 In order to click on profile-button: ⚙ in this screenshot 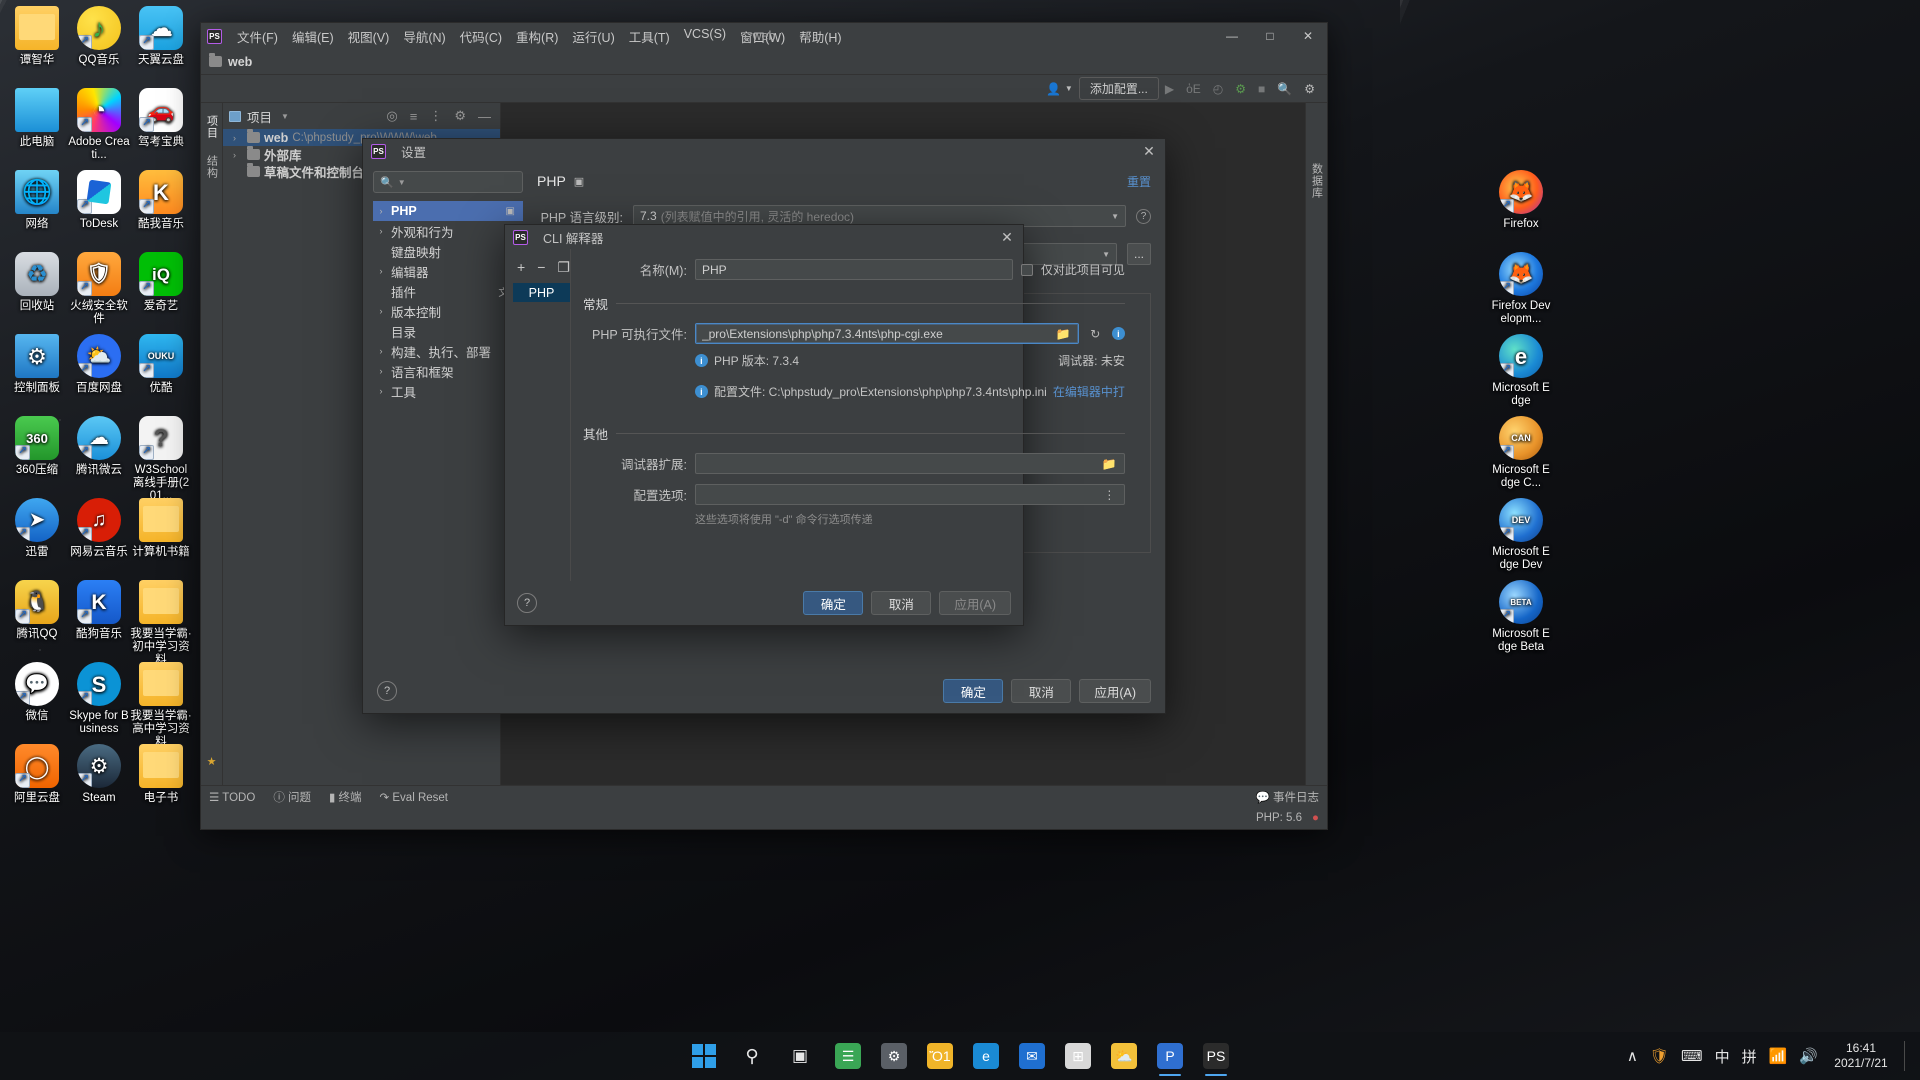, I will do `click(1240, 89)`.